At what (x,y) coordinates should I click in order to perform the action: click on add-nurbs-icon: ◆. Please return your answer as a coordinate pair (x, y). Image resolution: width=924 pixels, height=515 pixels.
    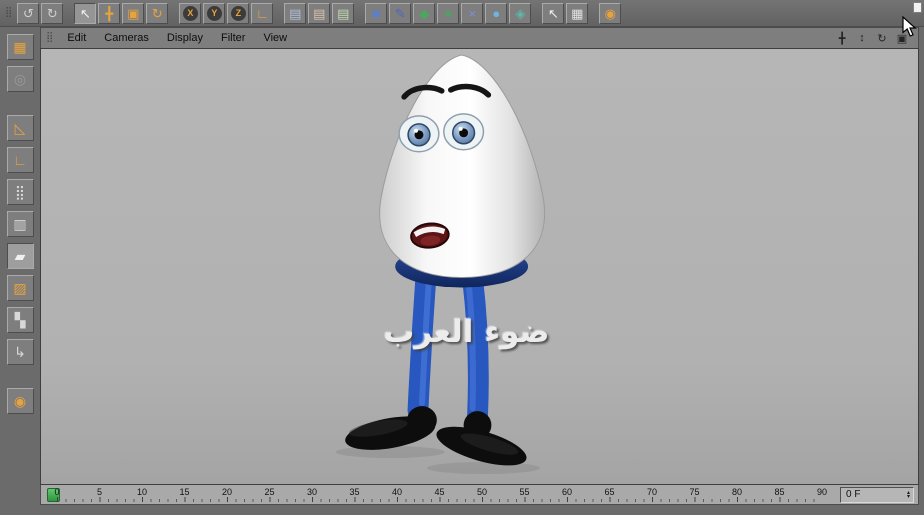
    Looking at the image, I should click on (424, 13).